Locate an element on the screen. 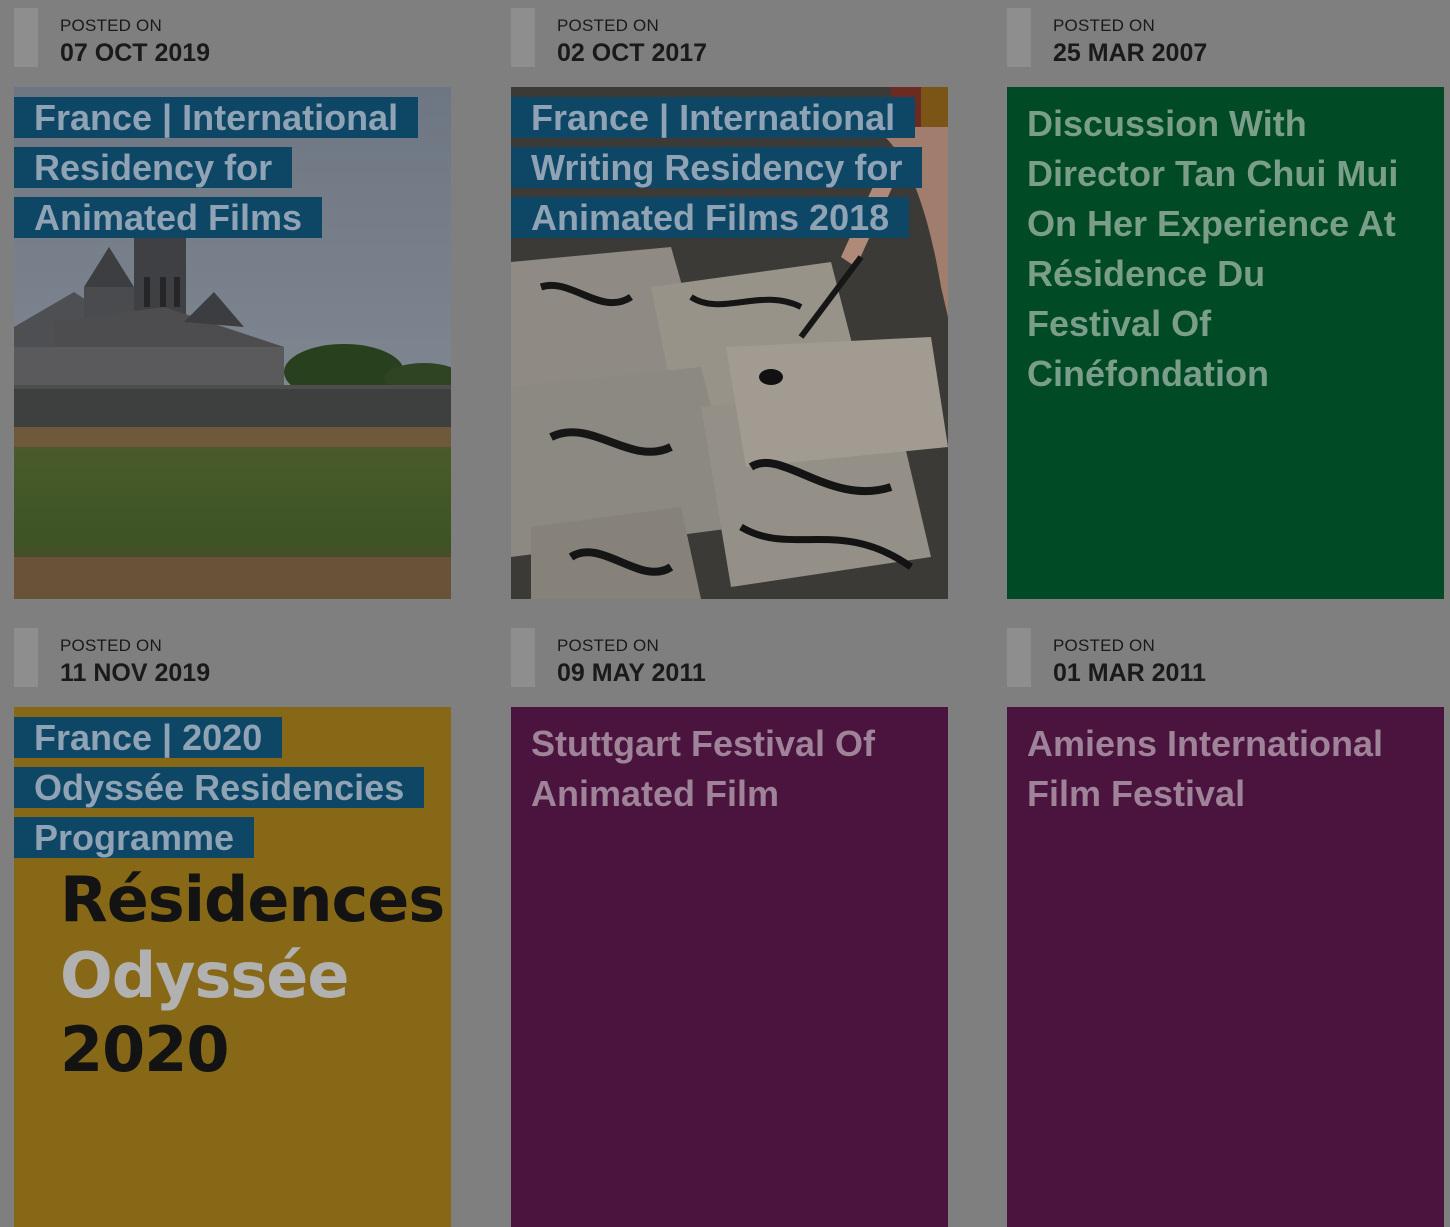 This screenshot has height=1227, width=1450. post-date: 02 OCT 2017 is located at coordinates (632, 53).